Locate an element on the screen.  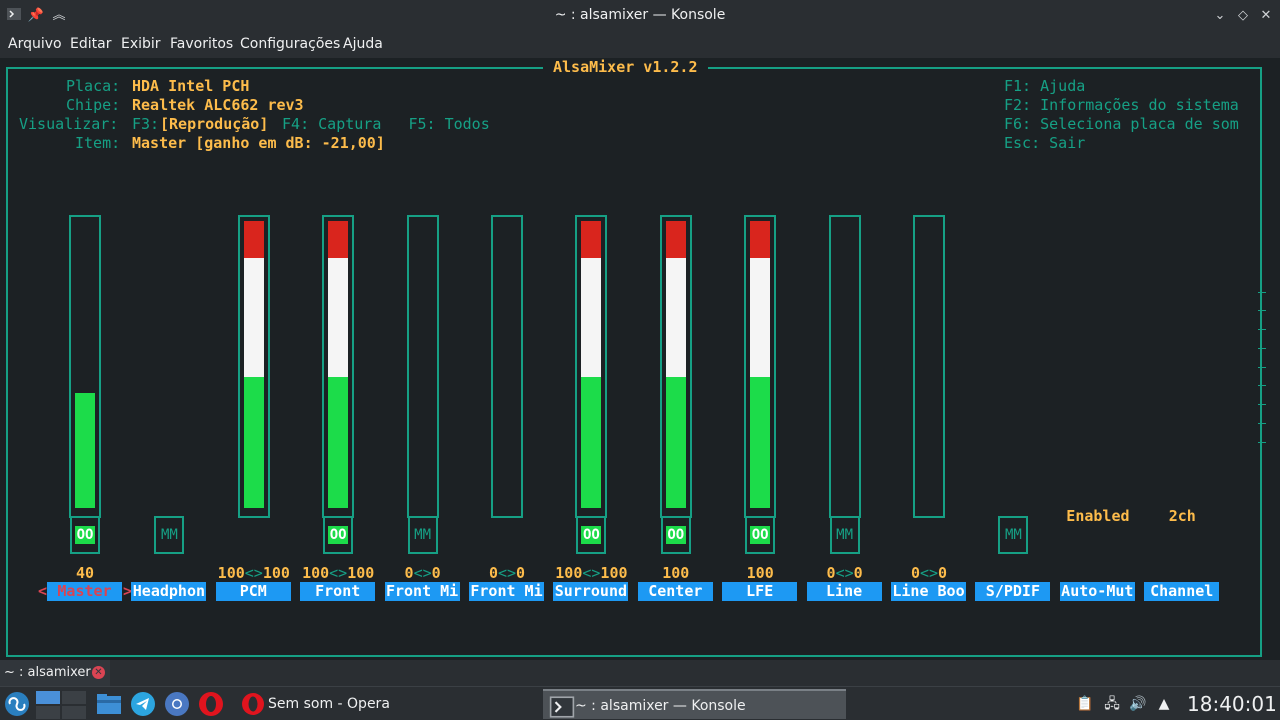
channel-label: Front is located at coordinates (338, 591).